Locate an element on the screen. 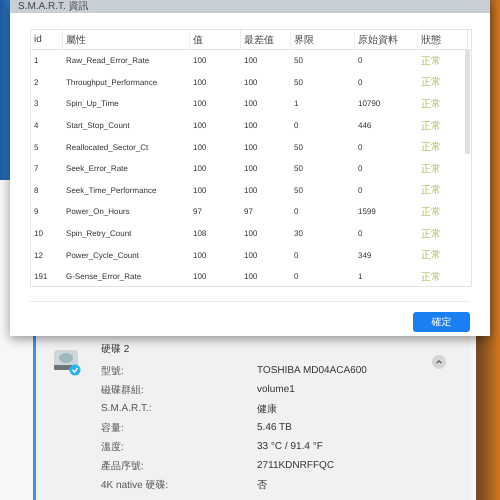 The height and width of the screenshot is (500, 500). threshold-cell-text: 30 is located at coordinates (298, 233).